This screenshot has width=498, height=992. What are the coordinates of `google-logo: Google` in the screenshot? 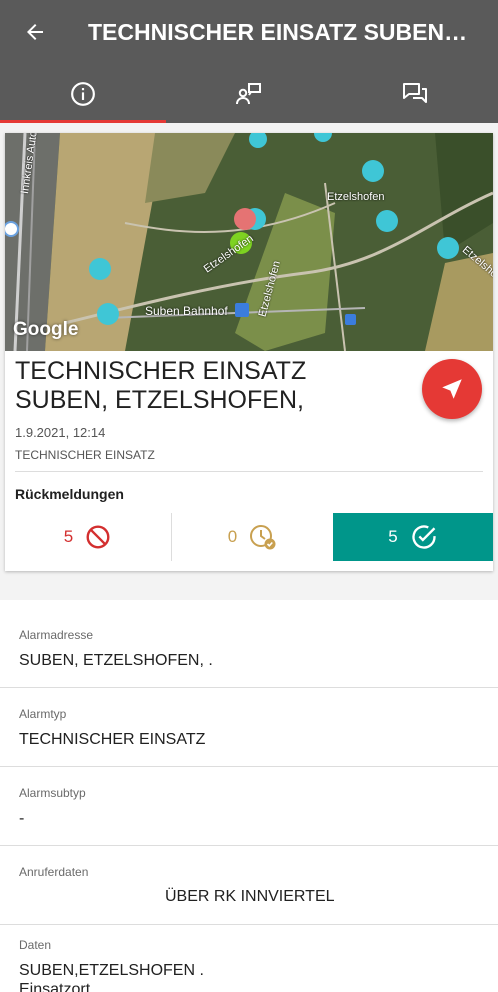 It's located at (46, 329).